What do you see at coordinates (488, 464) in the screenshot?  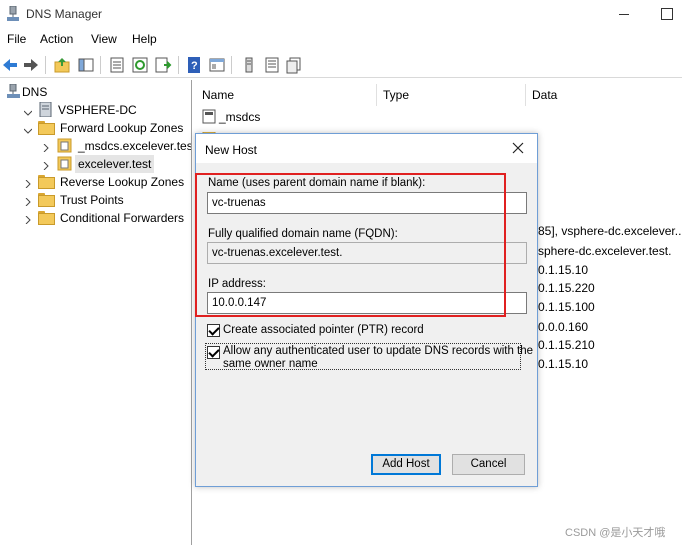 I see `cancel-button: Cancel` at bounding box center [488, 464].